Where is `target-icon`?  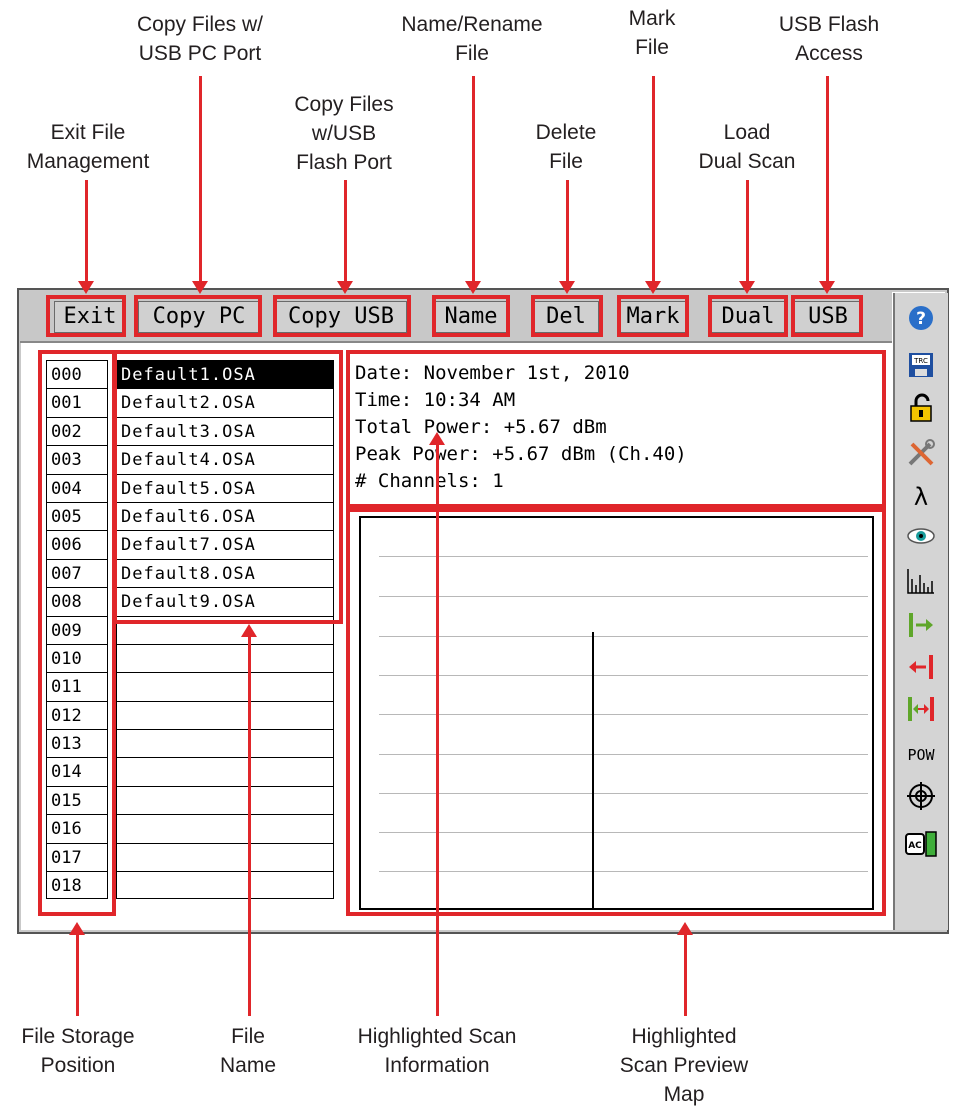 target-icon is located at coordinates (921, 797).